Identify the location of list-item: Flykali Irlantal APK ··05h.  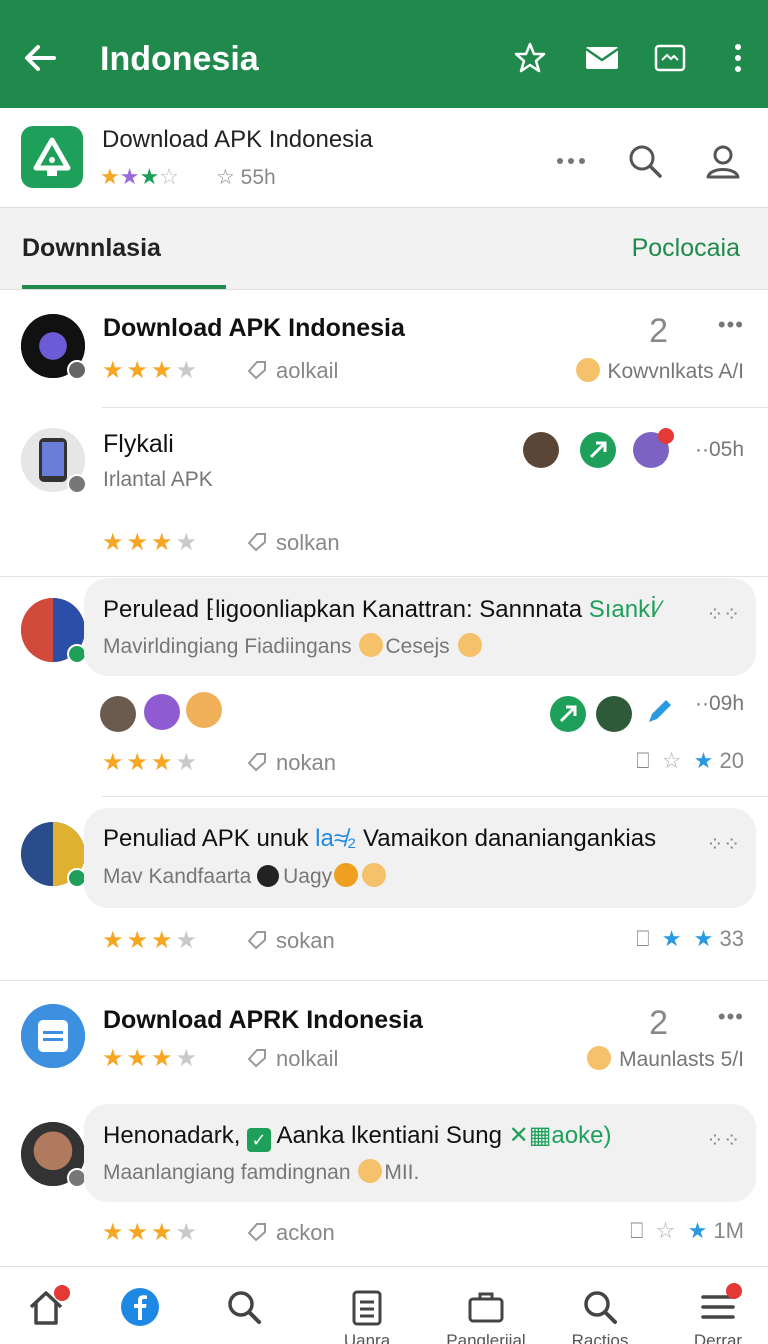
(384, 458).